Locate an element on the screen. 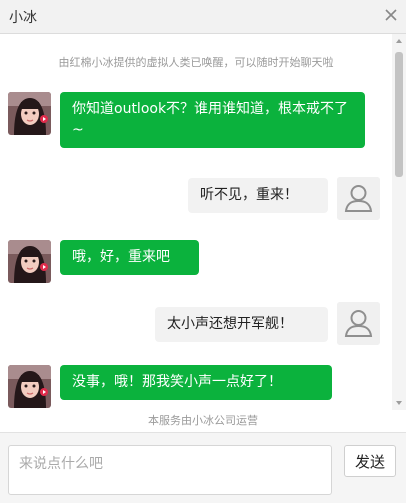 This screenshot has width=406, height=503. scroll-down-arrow-icon is located at coordinates (399, 403).